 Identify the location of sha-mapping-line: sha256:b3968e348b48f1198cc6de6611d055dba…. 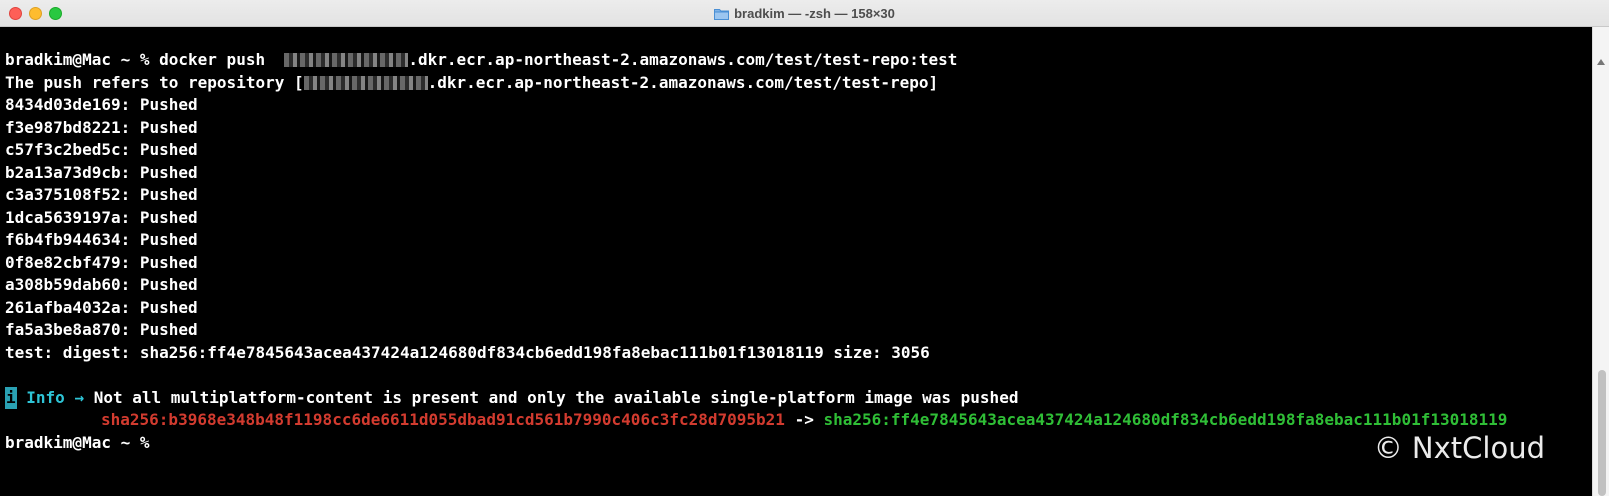
(798, 420).